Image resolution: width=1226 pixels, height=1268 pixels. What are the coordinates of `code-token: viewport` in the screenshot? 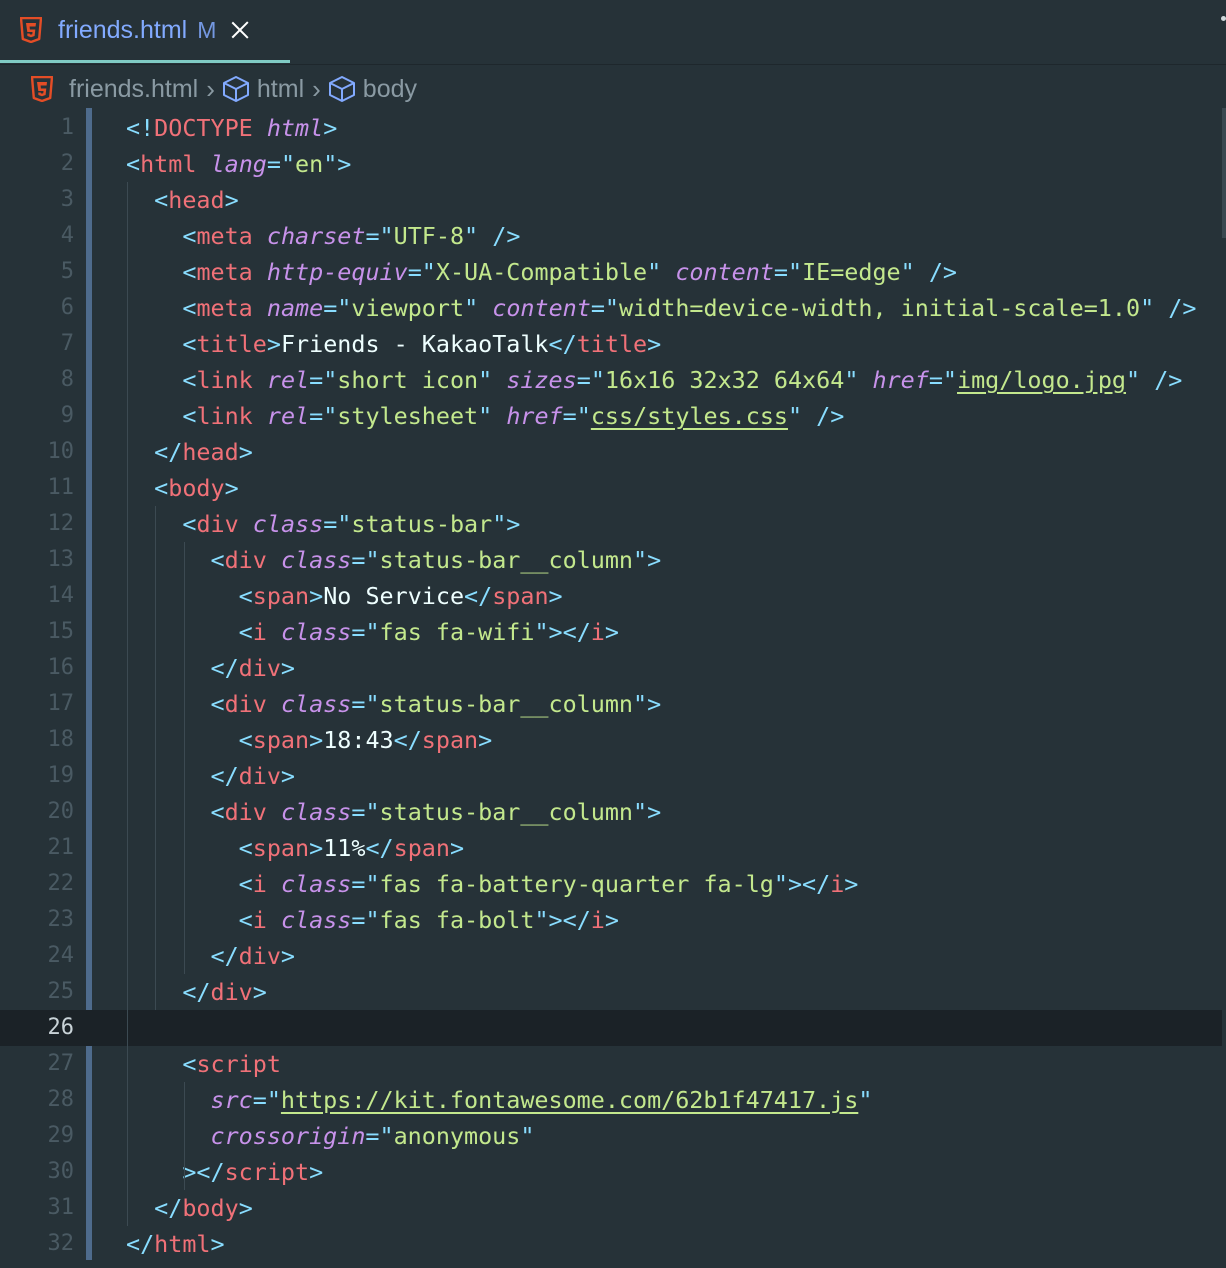 It's located at (408, 308).